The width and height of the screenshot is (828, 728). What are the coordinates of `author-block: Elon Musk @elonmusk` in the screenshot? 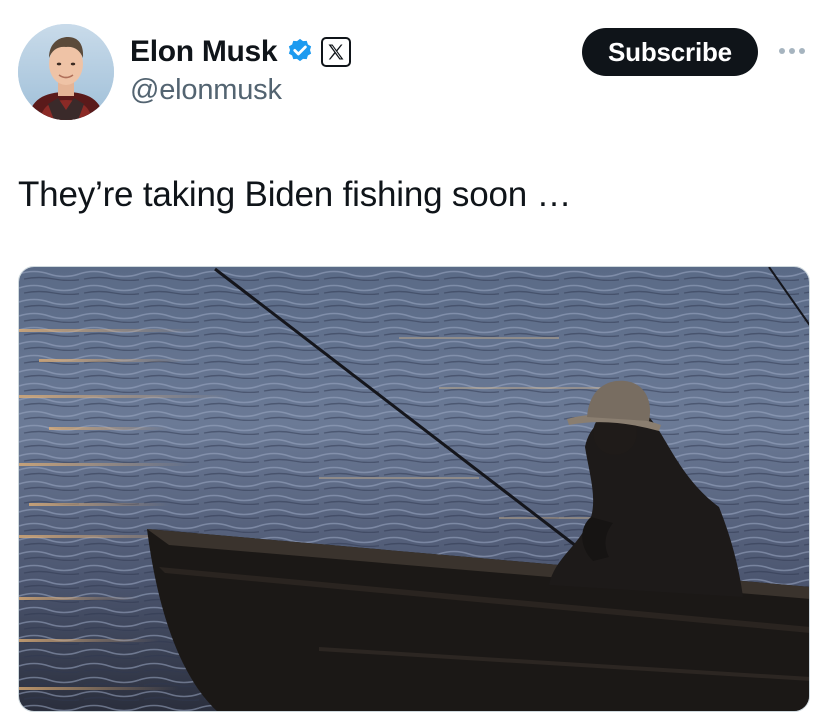 It's located at (241, 68).